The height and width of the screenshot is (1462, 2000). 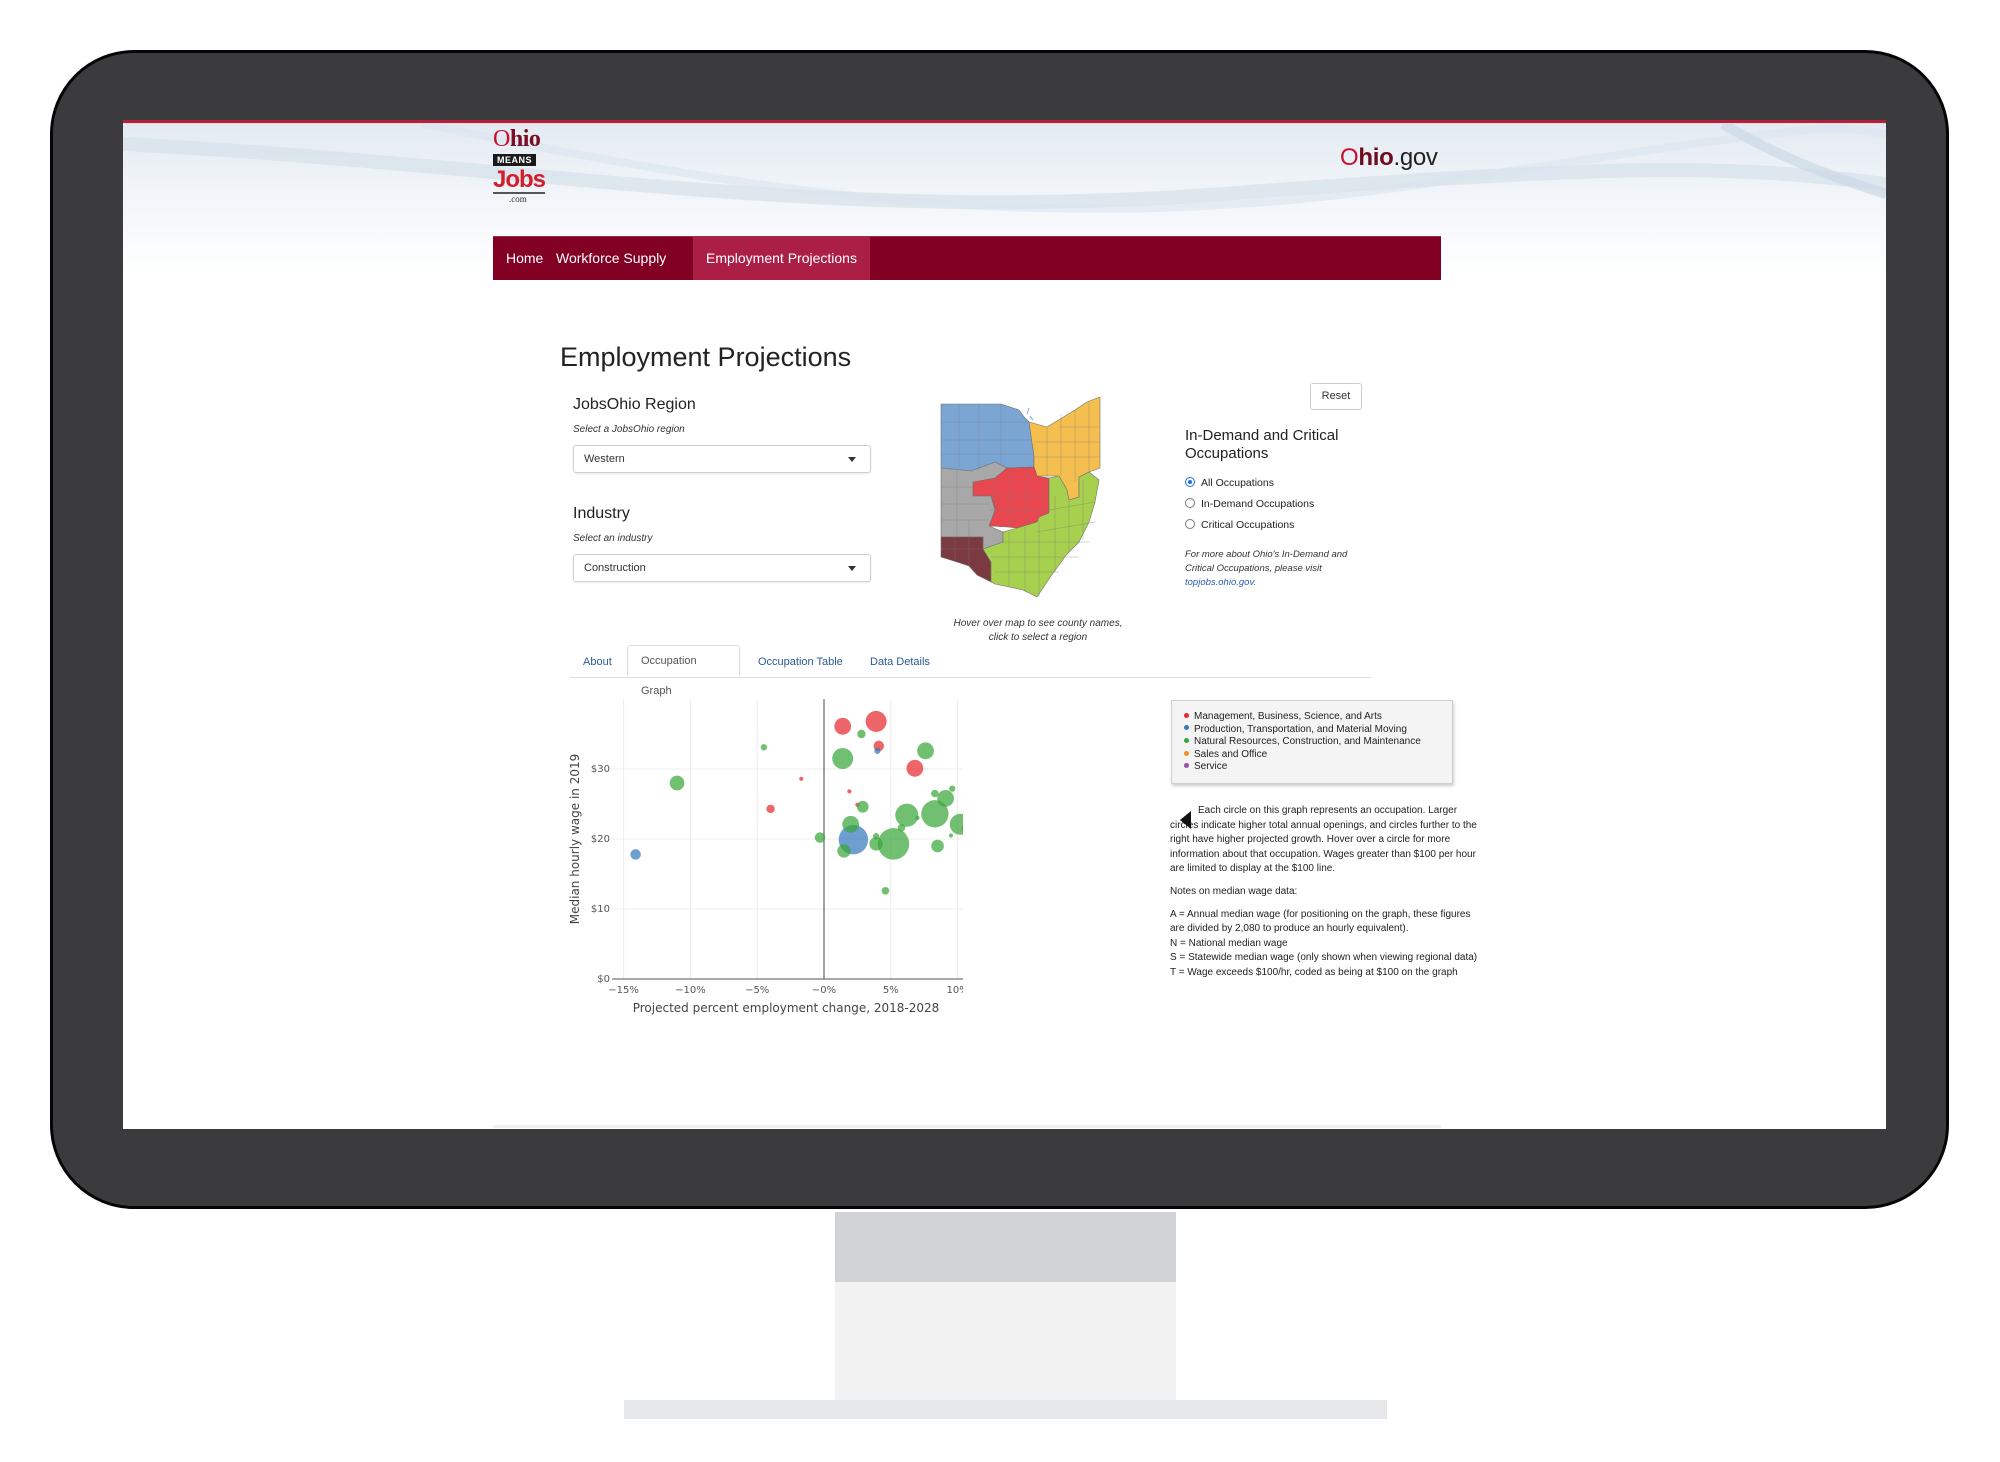 What do you see at coordinates (603, 979) in the screenshot?
I see `y-tick-label: $0` at bounding box center [603, 979].